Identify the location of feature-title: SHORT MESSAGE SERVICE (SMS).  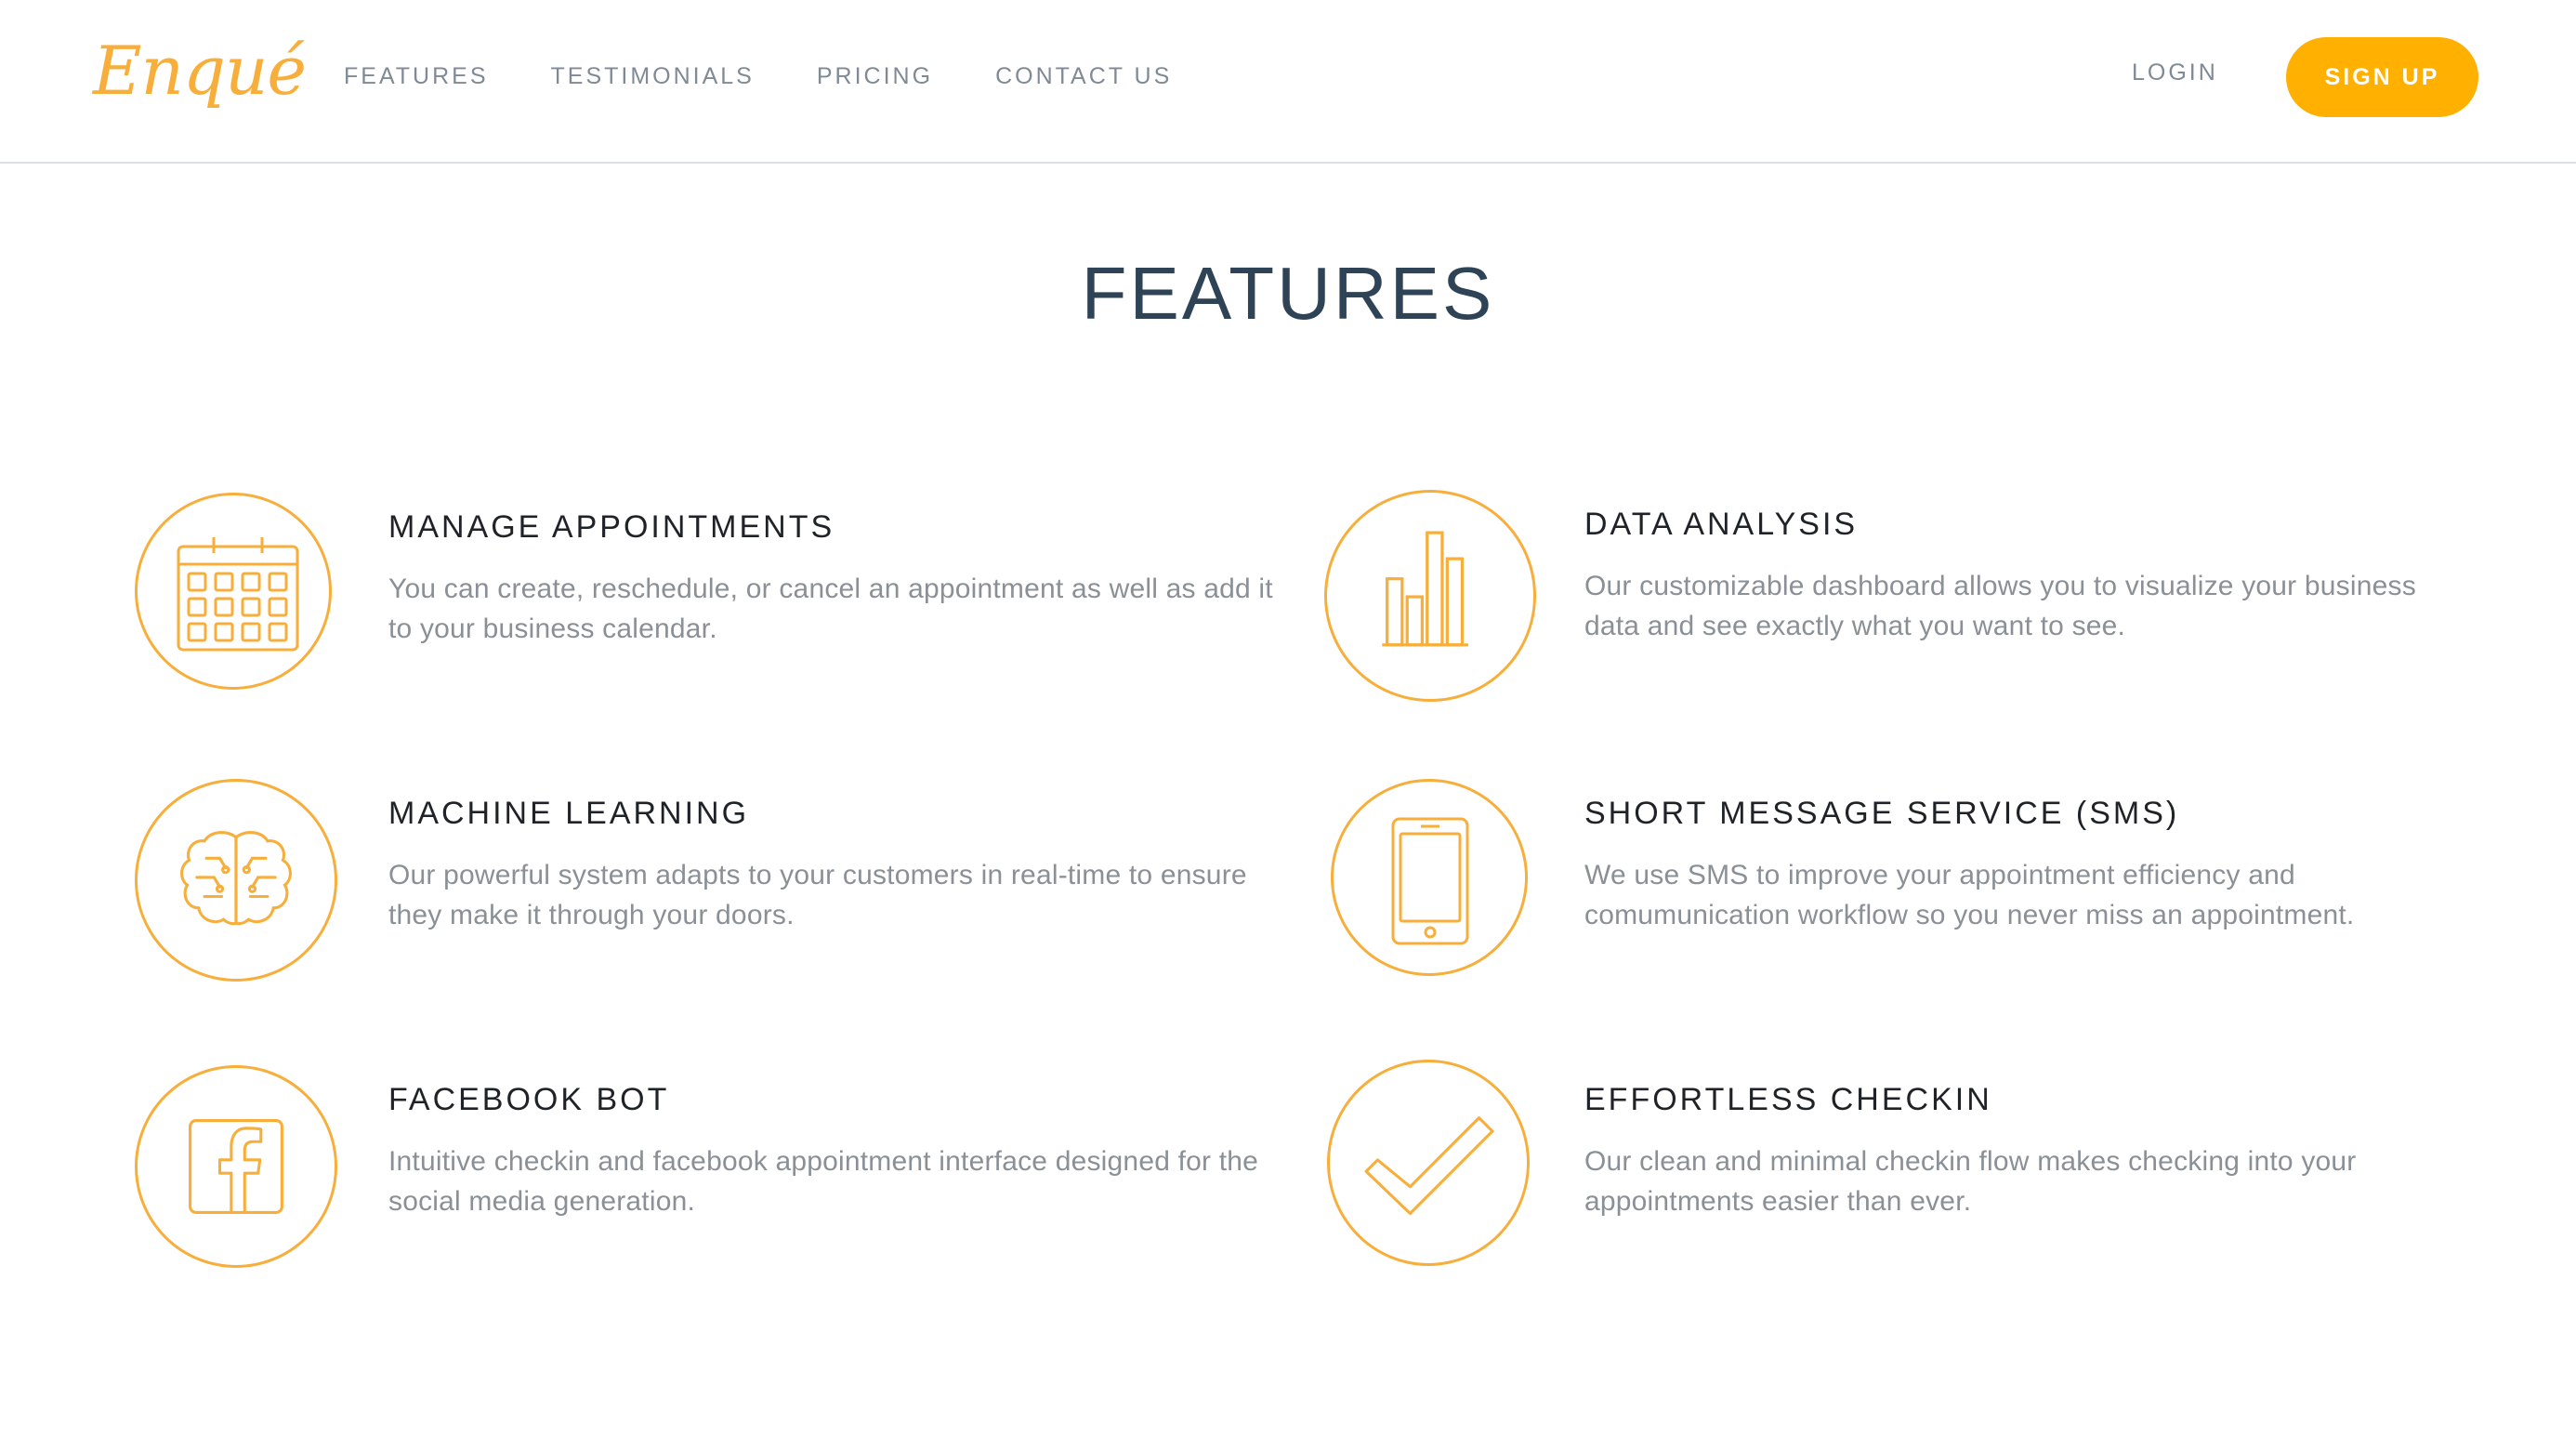
(1882, 813).